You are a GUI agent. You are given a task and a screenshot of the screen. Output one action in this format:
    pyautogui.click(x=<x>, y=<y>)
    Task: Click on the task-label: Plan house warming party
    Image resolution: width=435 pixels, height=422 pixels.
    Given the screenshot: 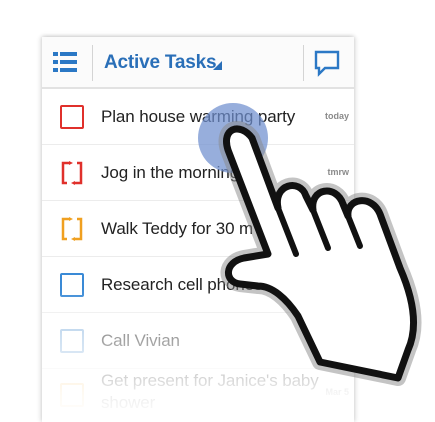 What is the action you would take?
    pyautogui.click(x=198, y=116)
    